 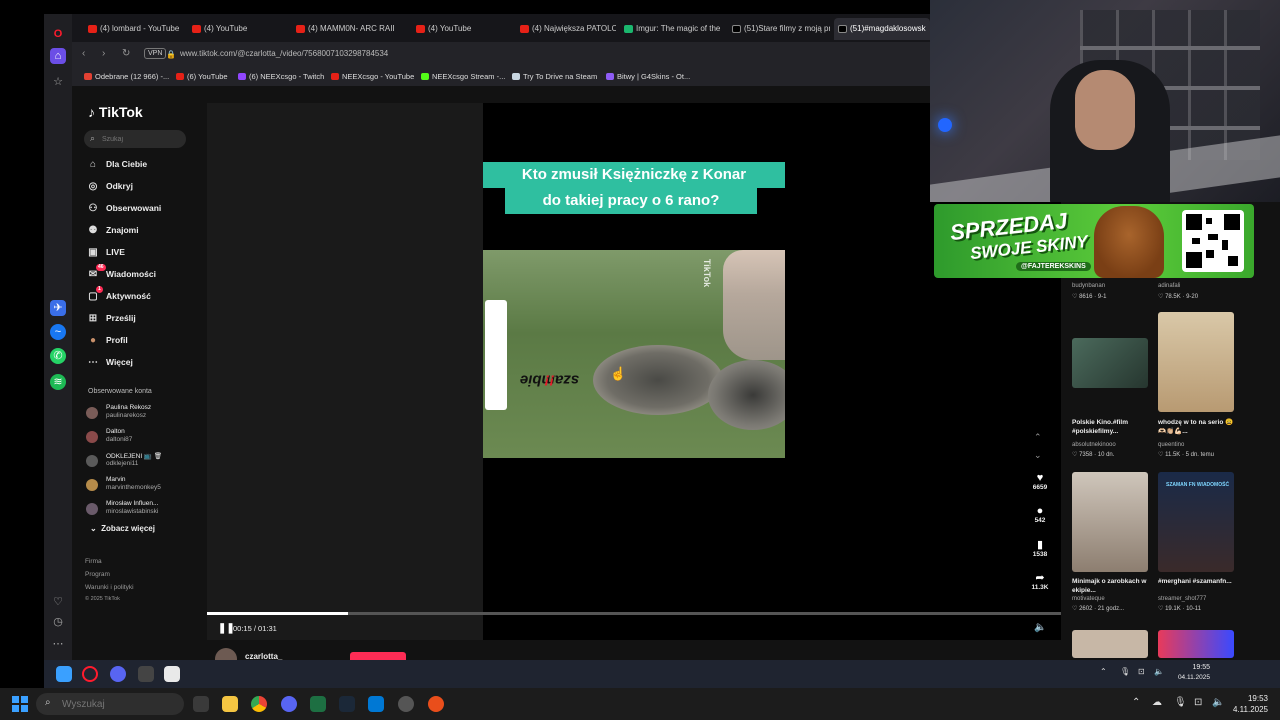 I want to click on back-icon: ‹, so click(x=83, y=53).